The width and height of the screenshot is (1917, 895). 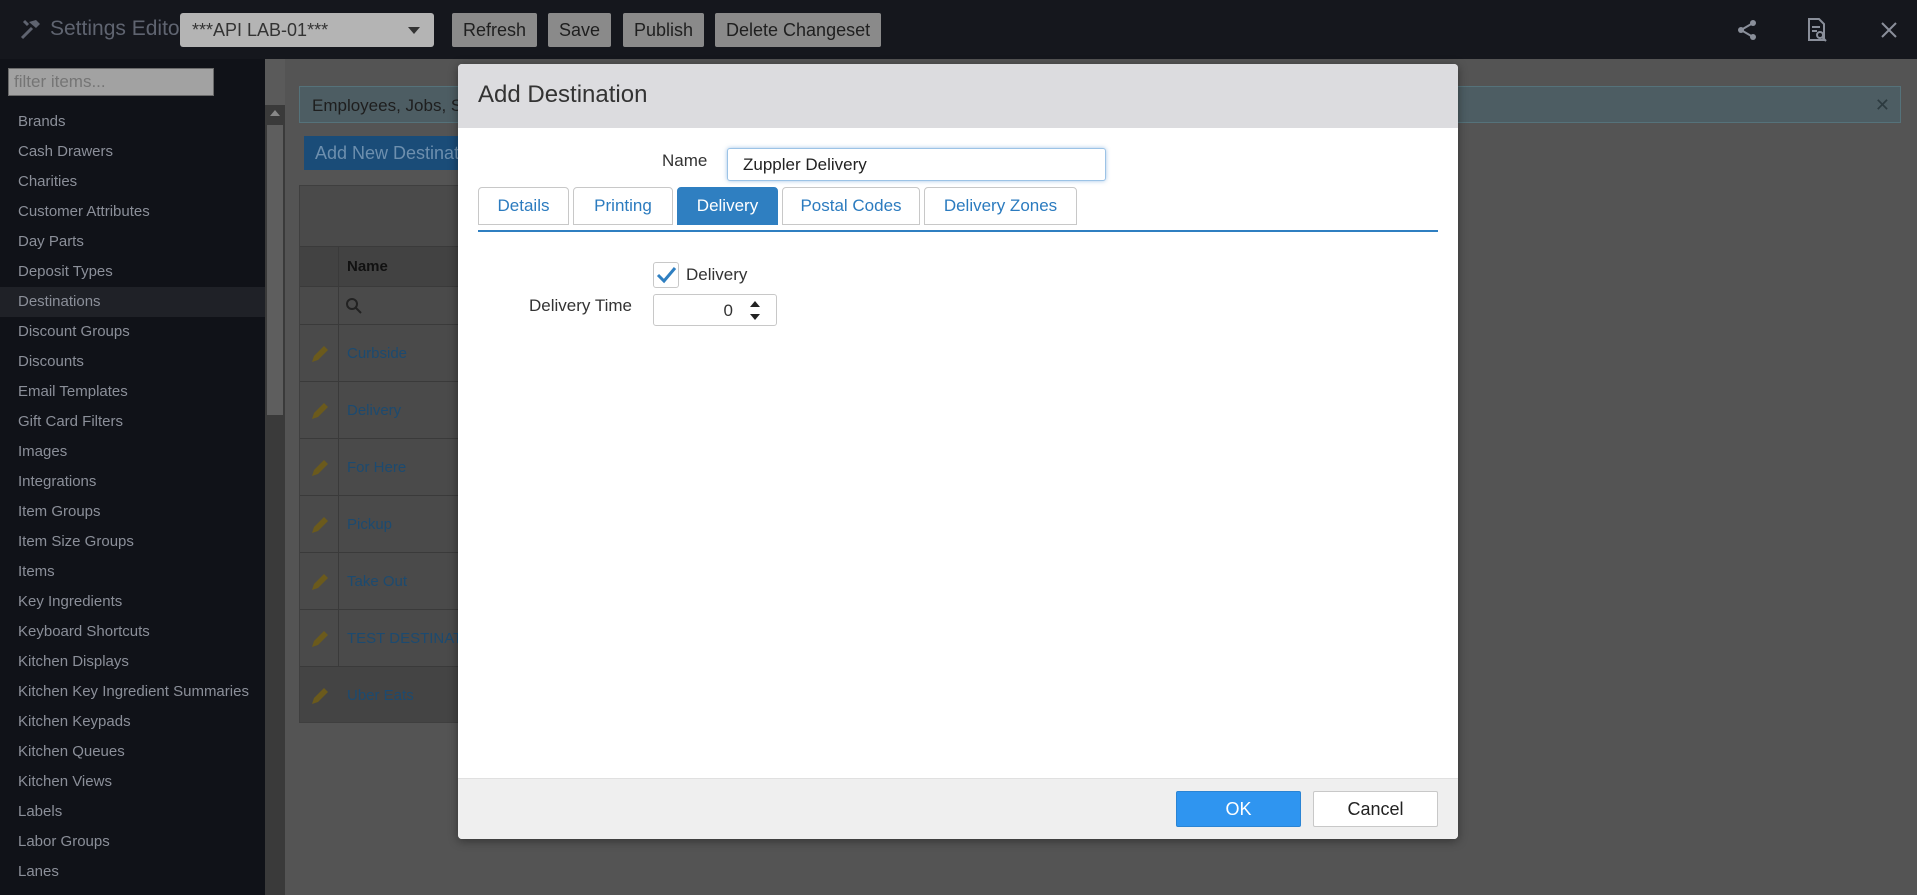 I want to click on dialog-footer: OK Cancel, so click(x=958, y=808).